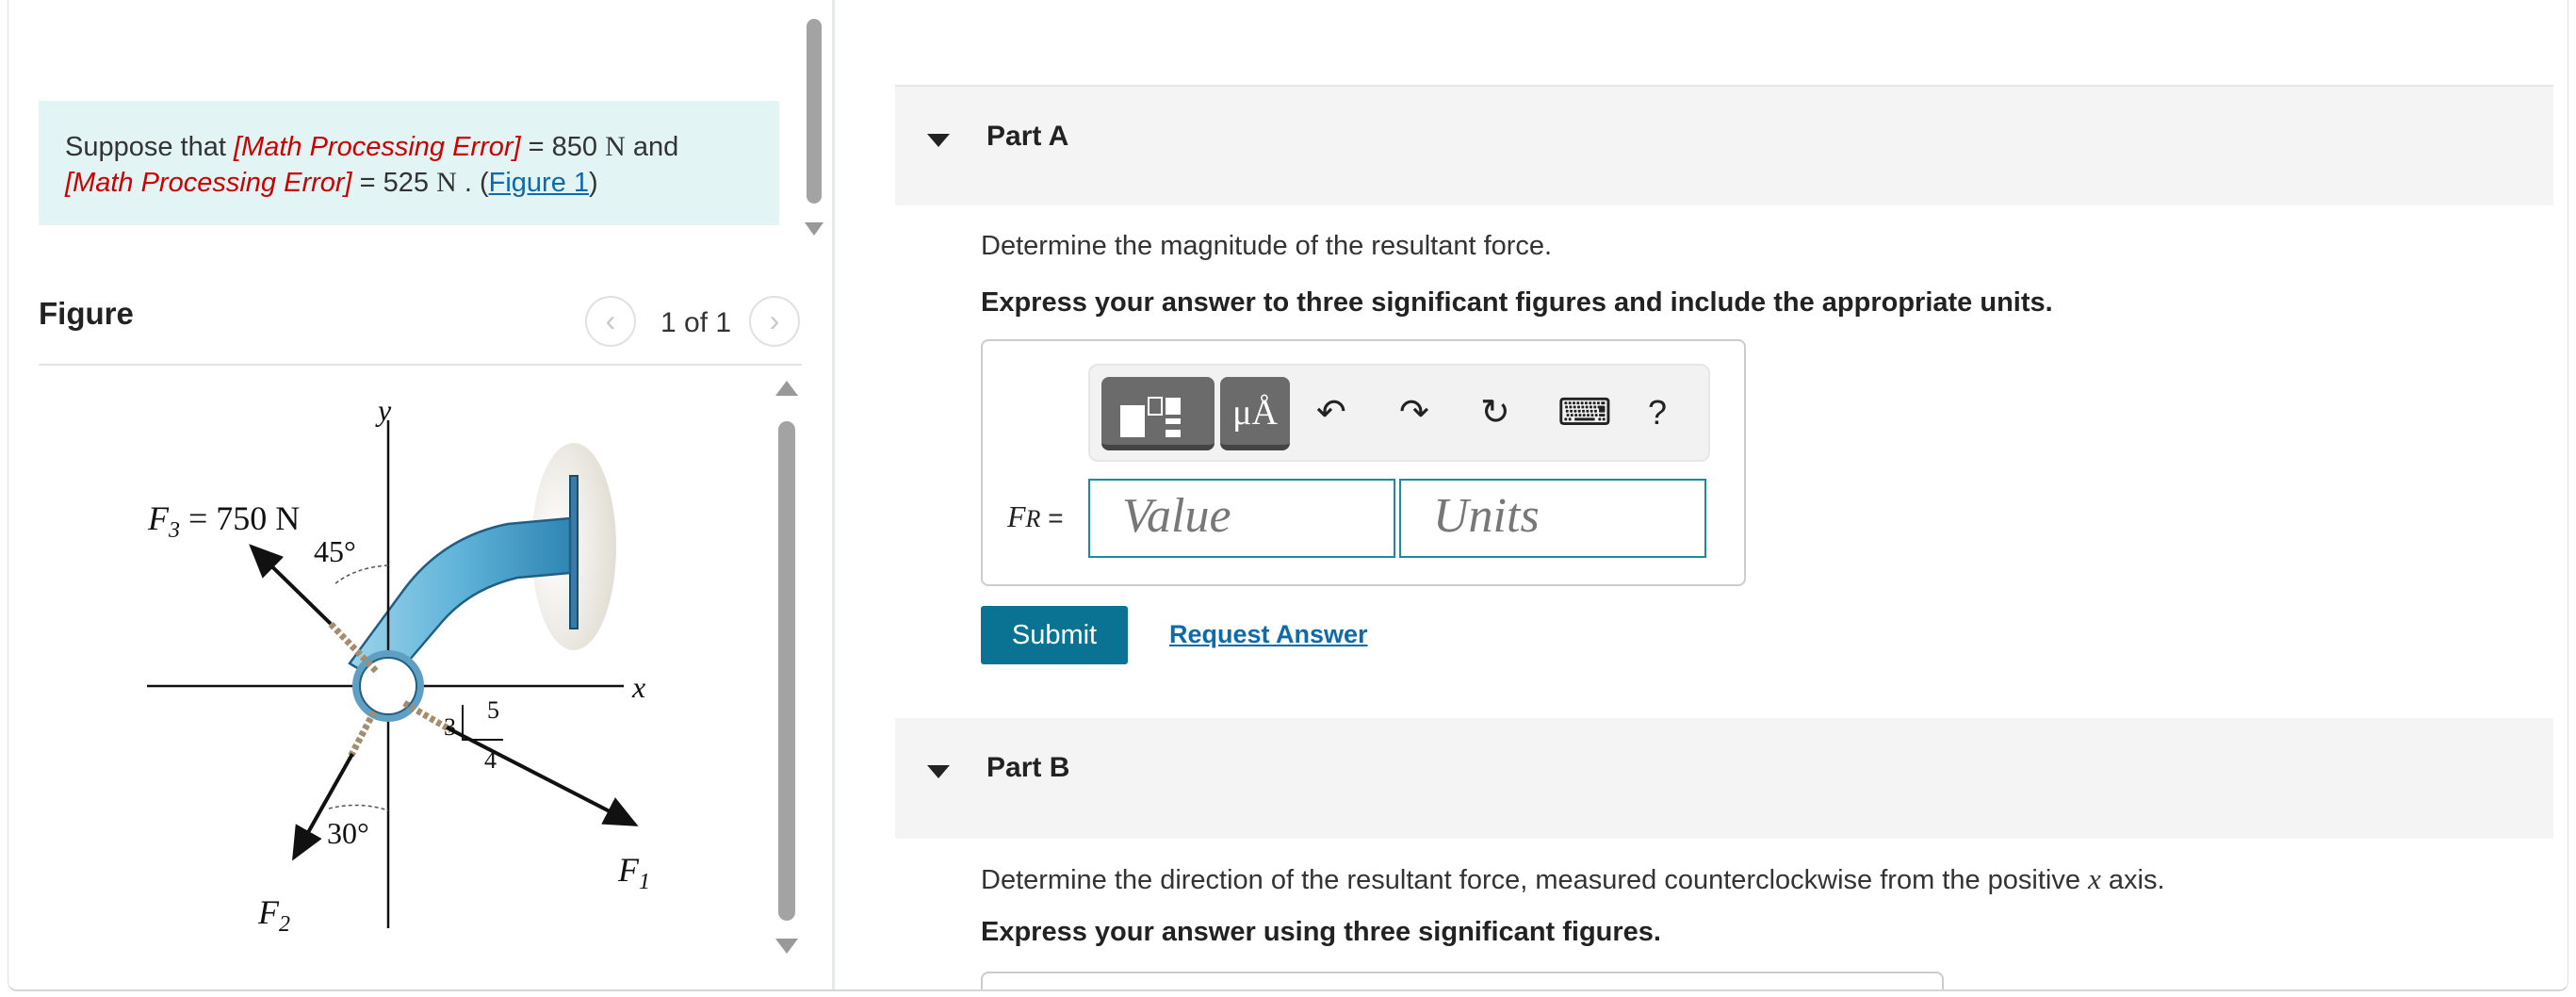 Image resolution: width=2576 pixels, height=997 pixels. I want to click on part-b-header: Part B, so click(1724, 778).